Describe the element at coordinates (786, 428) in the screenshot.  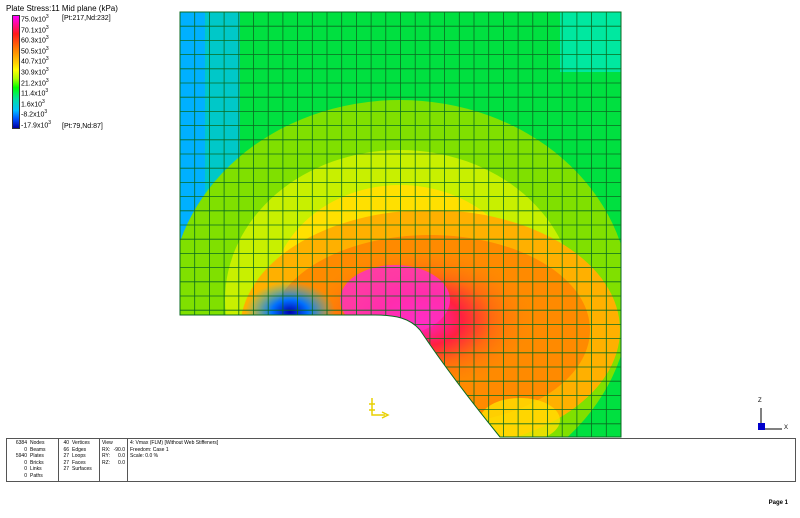
I see `axis-x-label: X` at that location.